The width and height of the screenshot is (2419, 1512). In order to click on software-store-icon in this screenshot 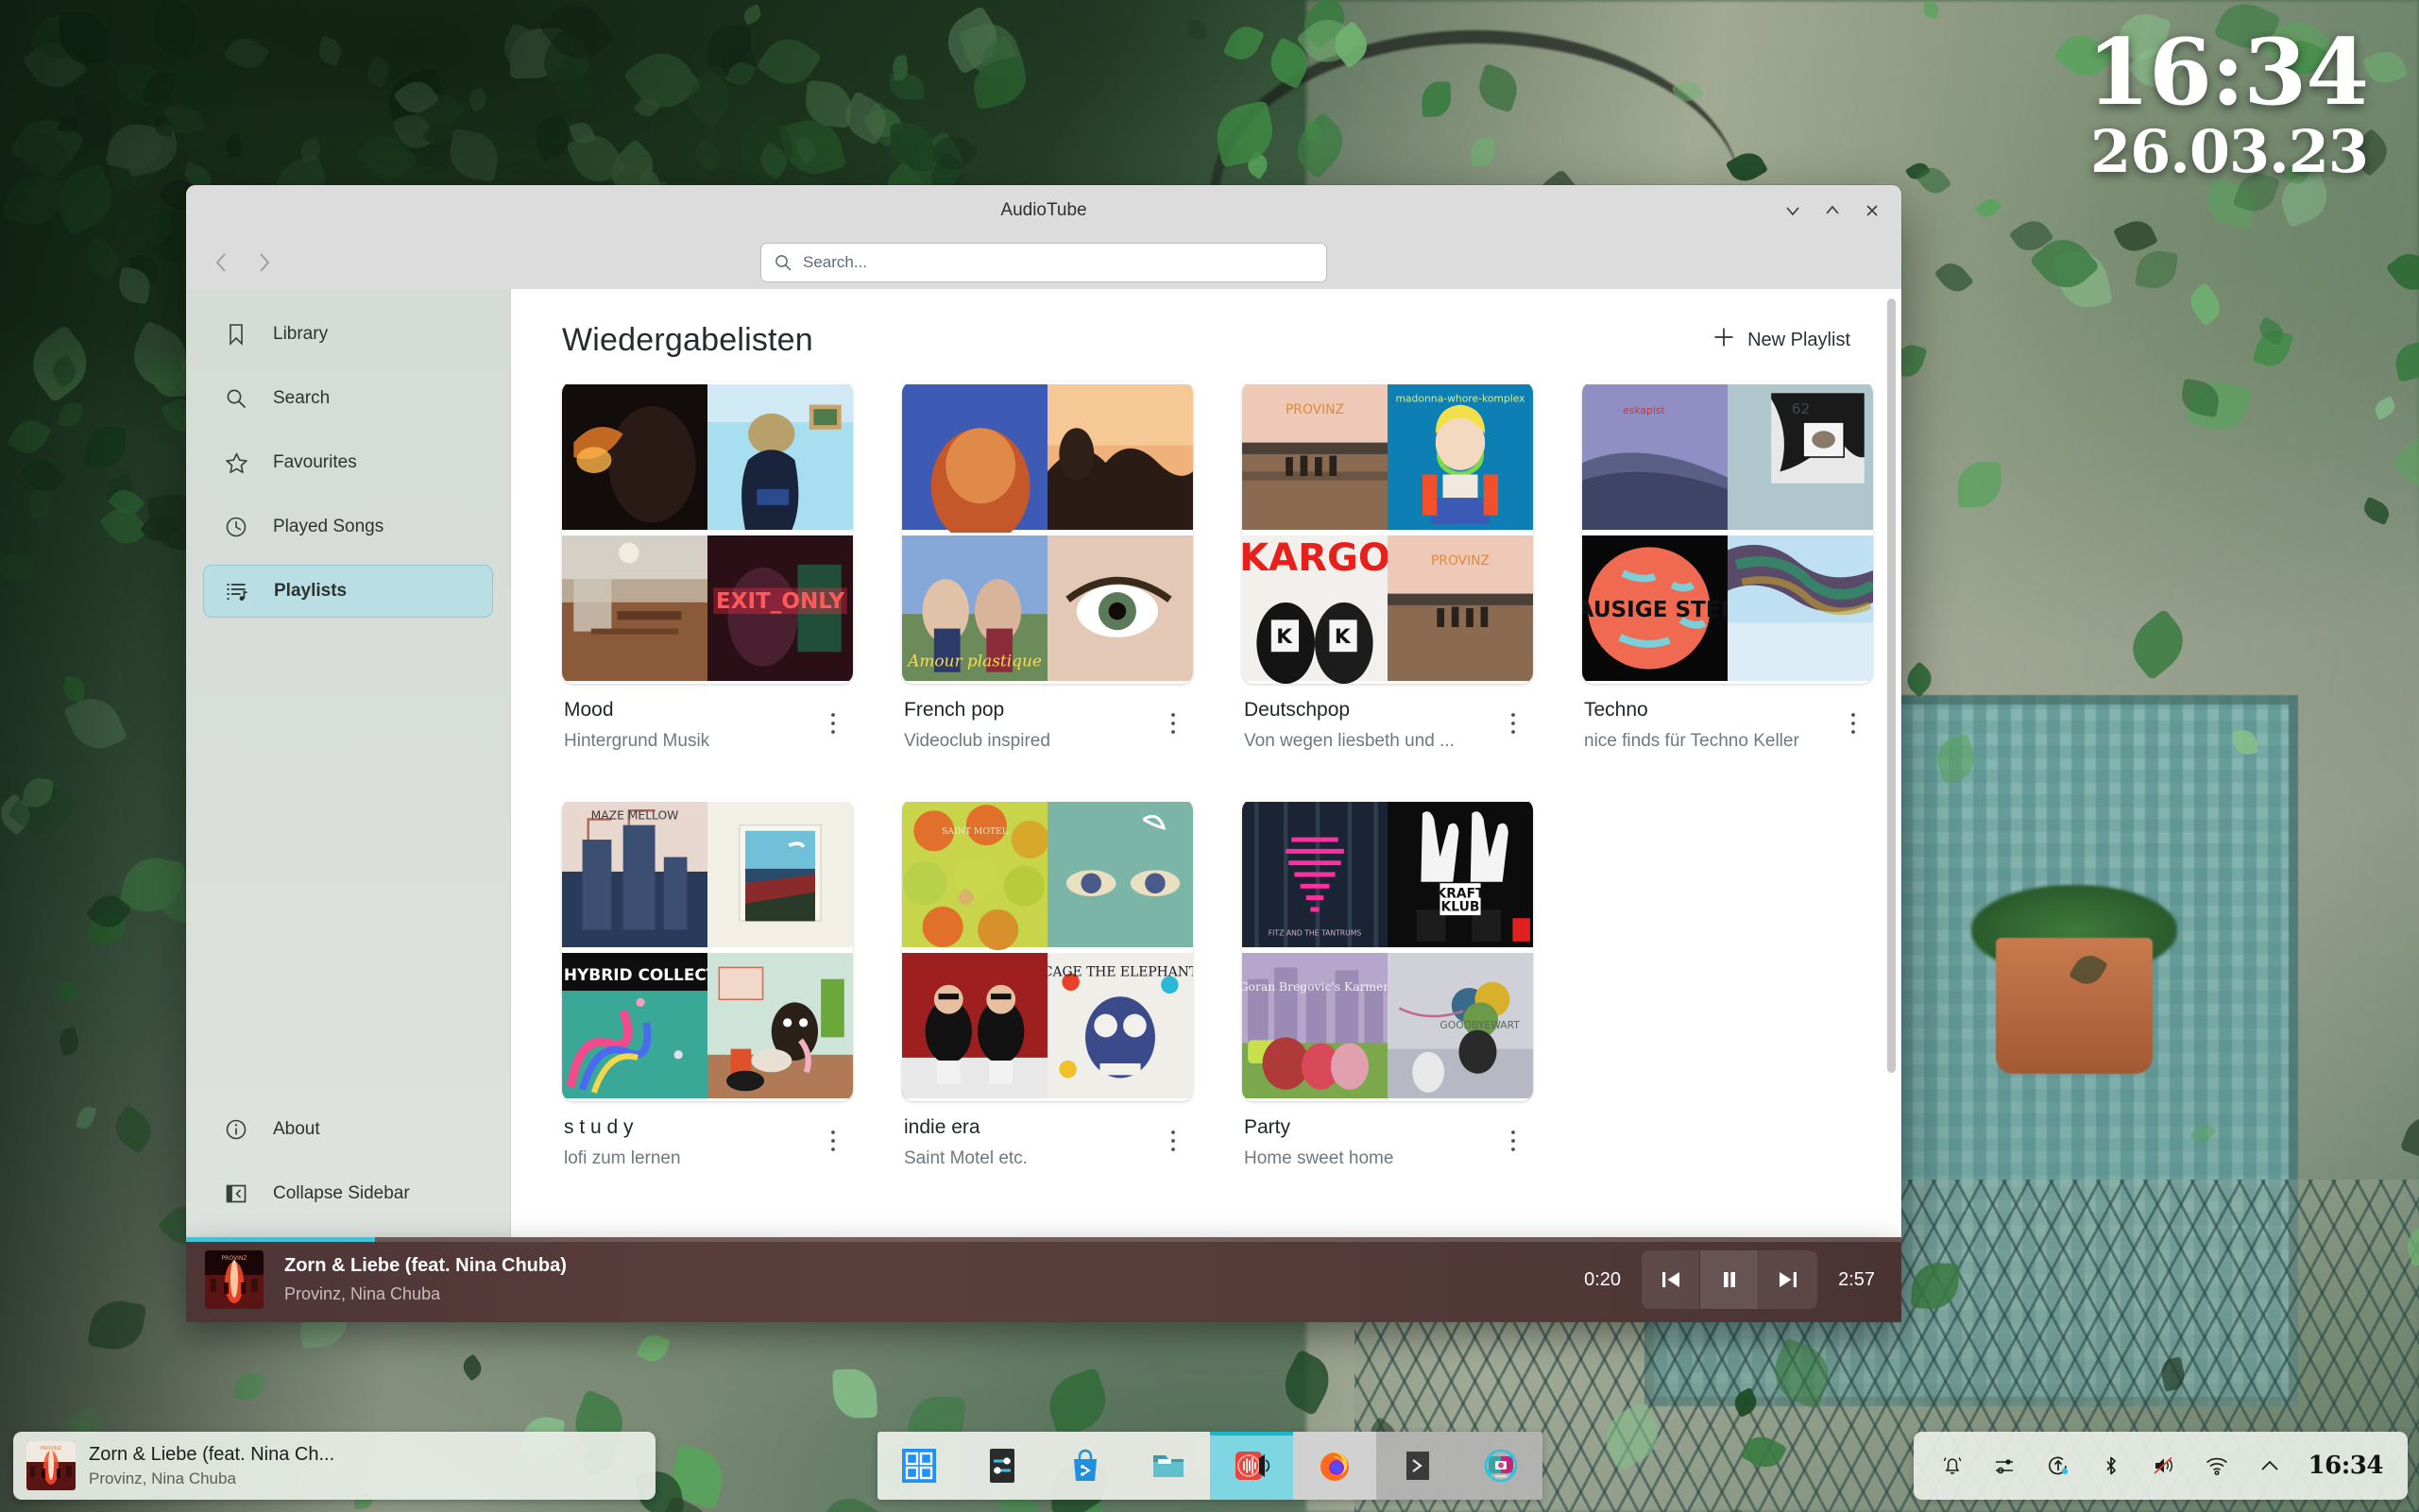, I will do `click(1085, 1466)`.